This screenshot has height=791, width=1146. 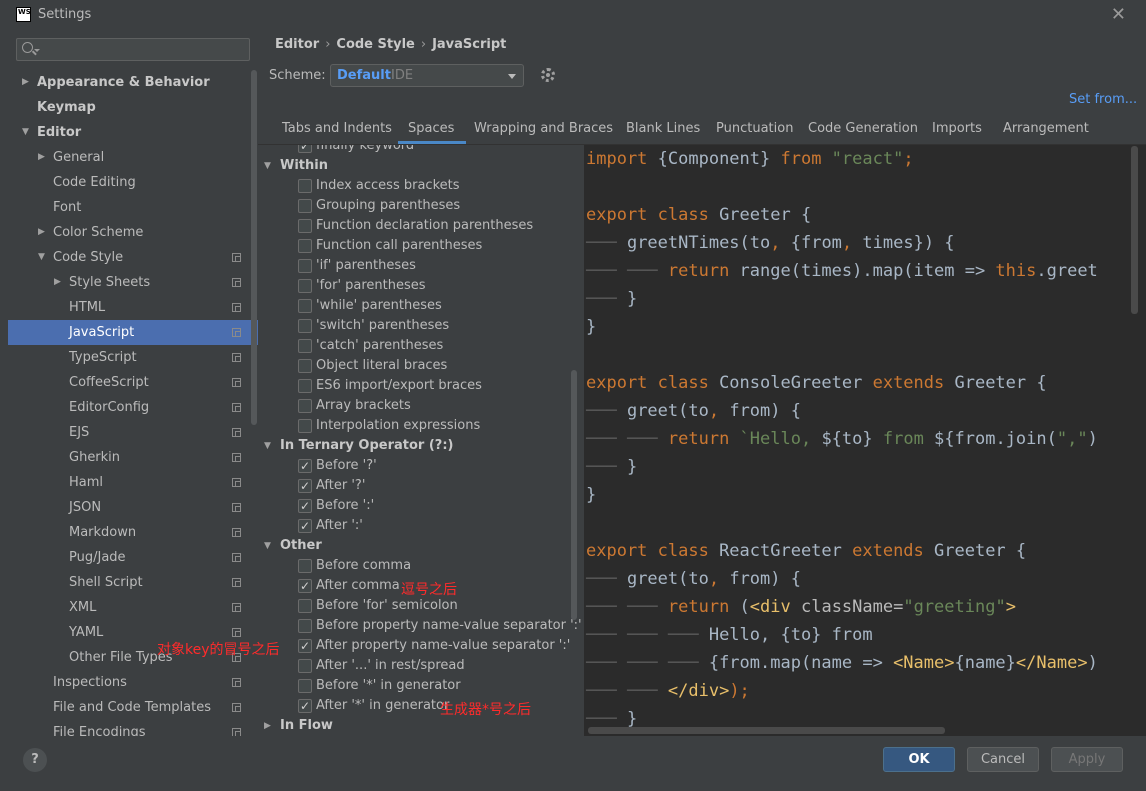 I want to click on sidebar-item-color-scheme: ▶ Color Scheme, so click(x=133, y=232).